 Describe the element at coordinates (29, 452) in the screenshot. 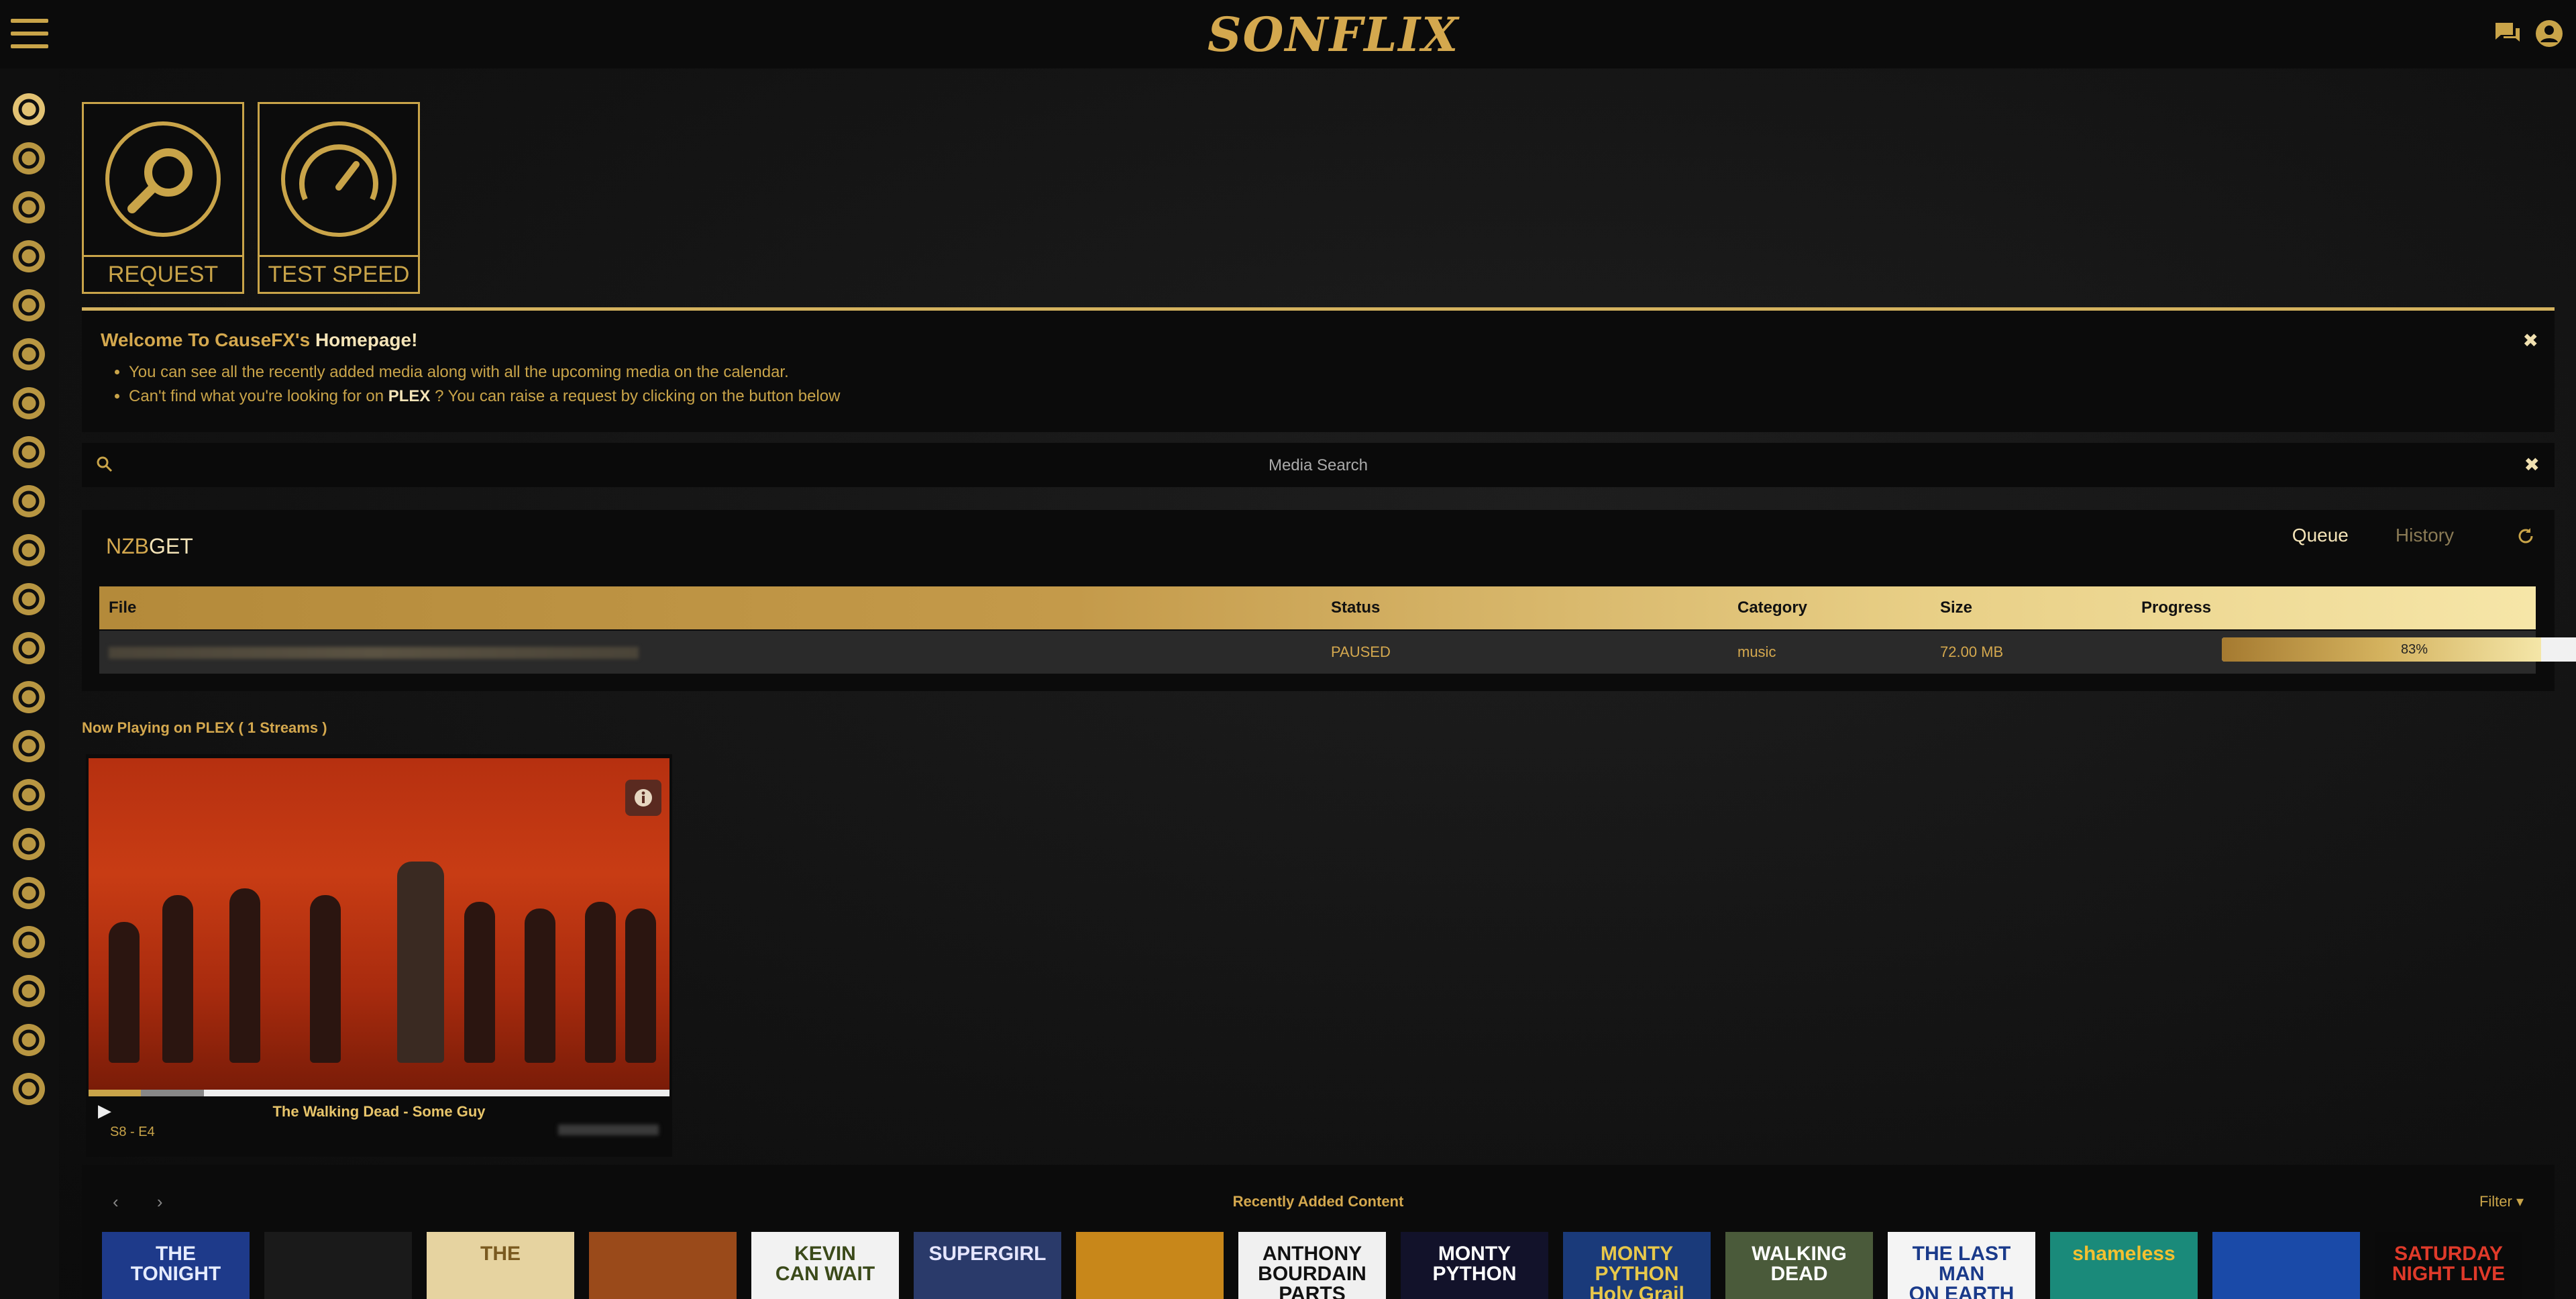

I see `sidebar-octopus-icon` at that location.